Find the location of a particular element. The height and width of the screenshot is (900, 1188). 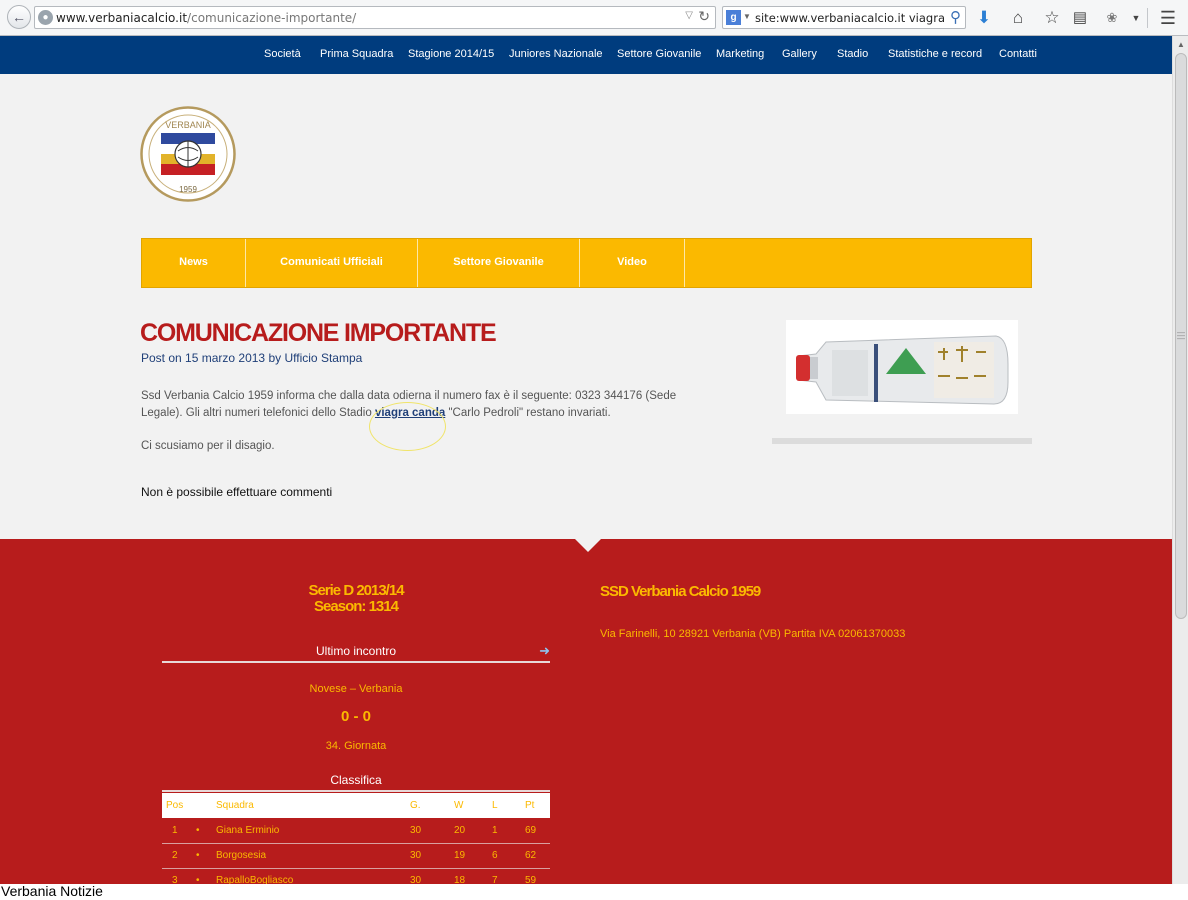

nav-contatti: Contatti is located at coordinates (1018, 54).